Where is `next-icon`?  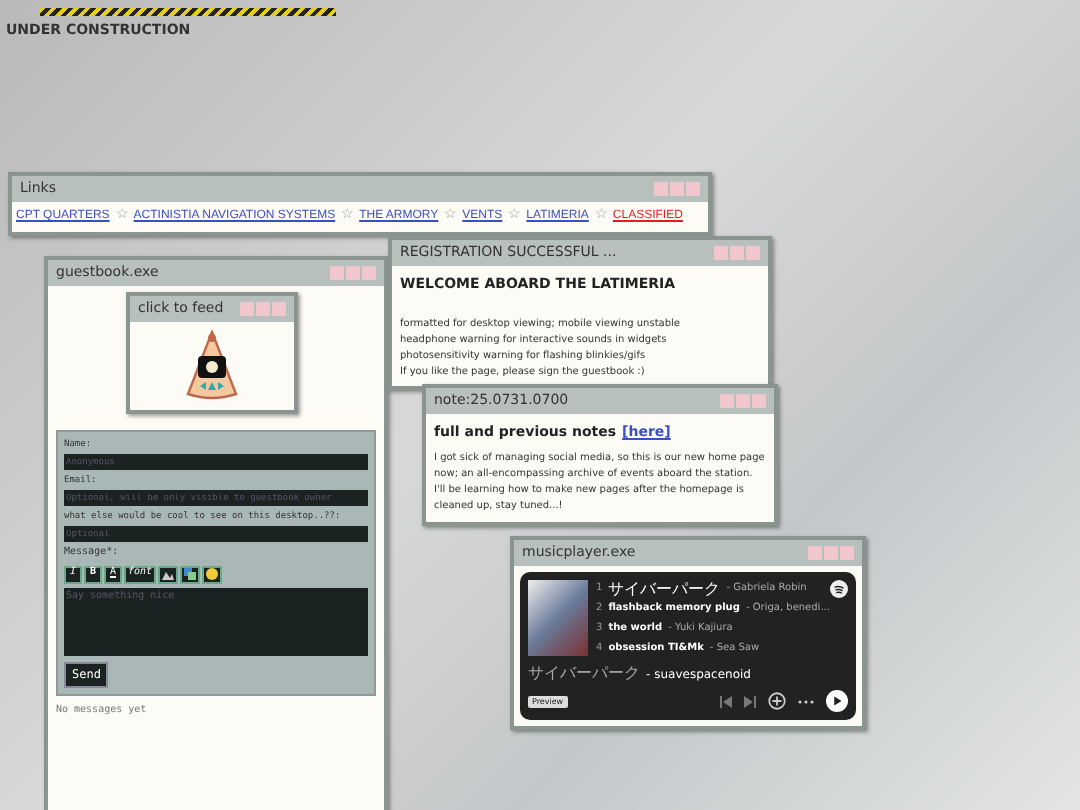
next-icon is located at coordinates (750, 701).